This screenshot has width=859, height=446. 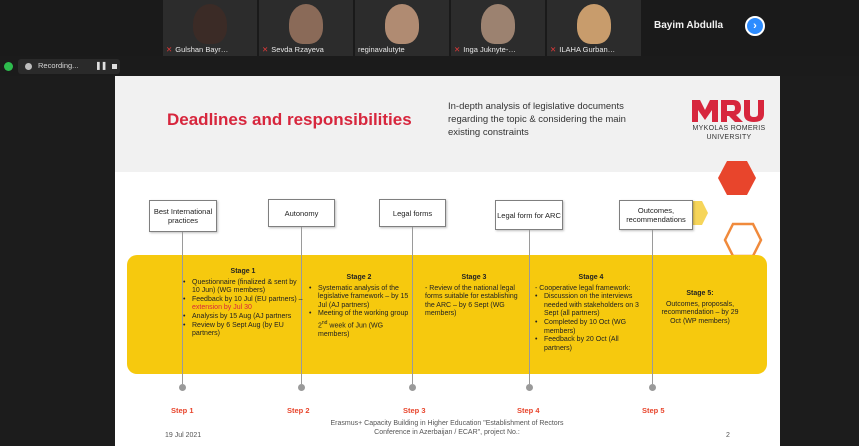 What do you see at coordinates (412, 213) in the screenshot?
I see `stage-box: Legal forms` at bounding box center [412, 213].